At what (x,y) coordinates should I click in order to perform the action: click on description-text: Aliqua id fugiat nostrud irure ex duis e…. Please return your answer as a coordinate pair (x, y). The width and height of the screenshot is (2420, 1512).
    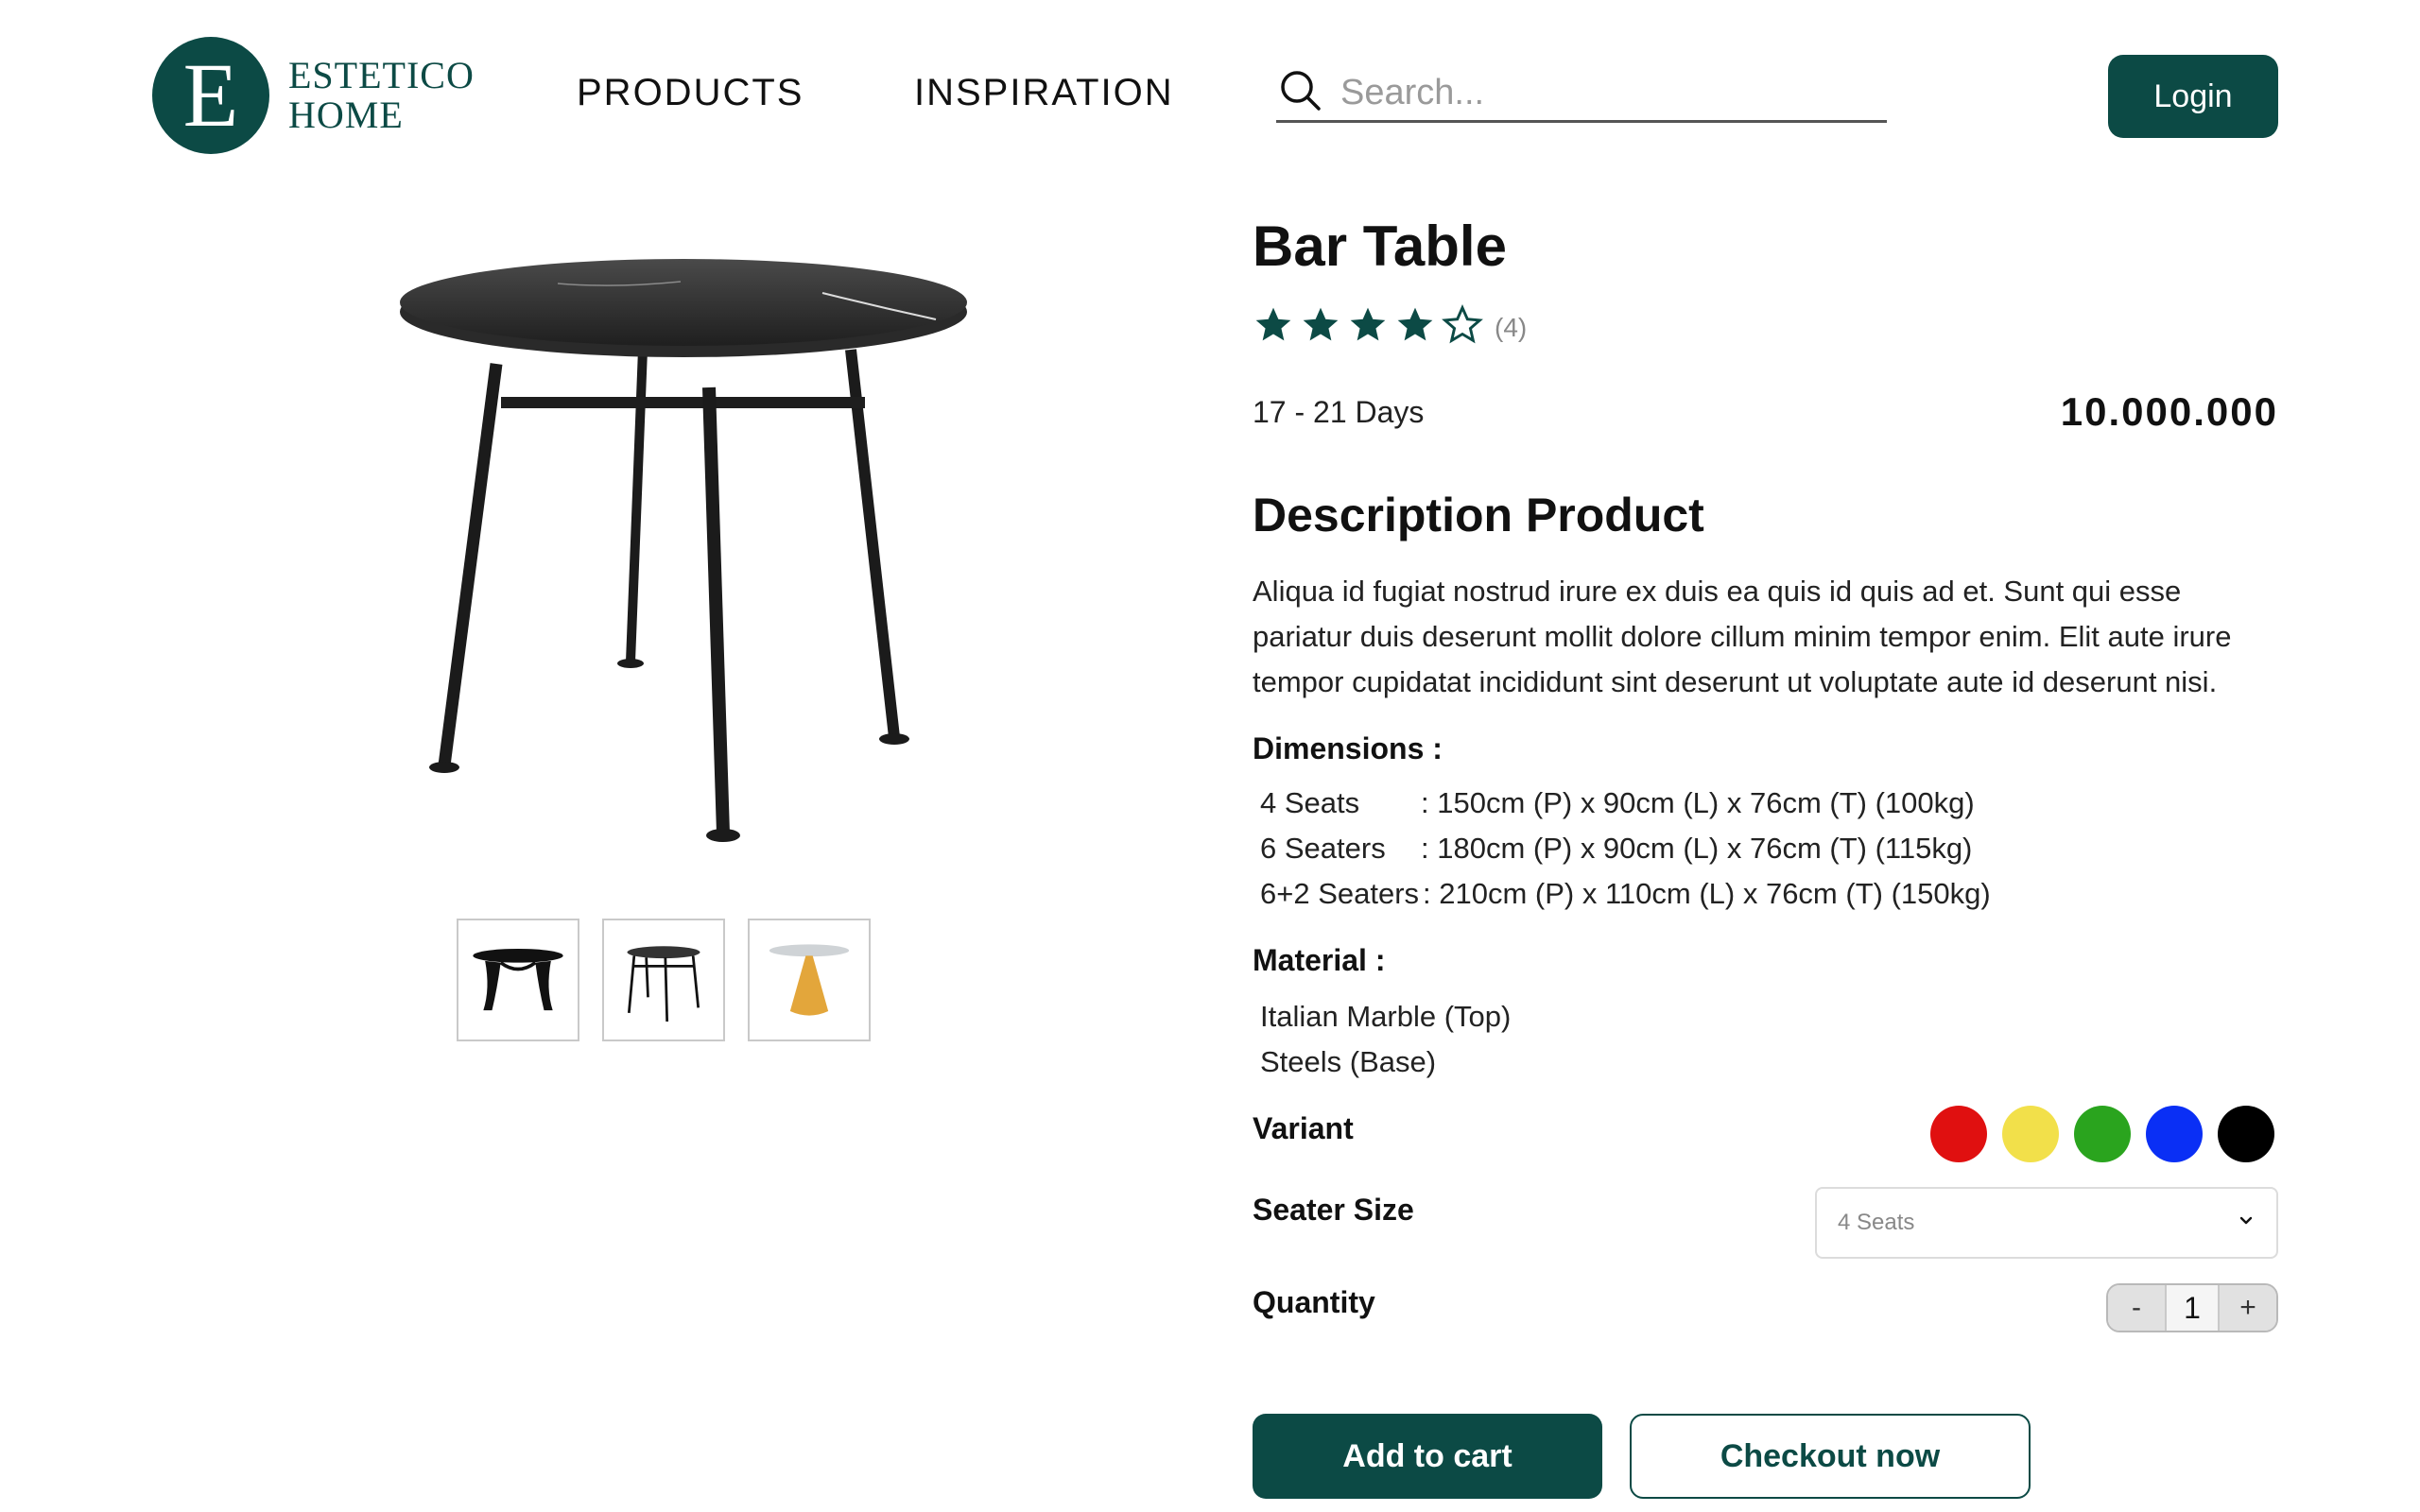
    Looking at the image, I should click on (1743, 636).